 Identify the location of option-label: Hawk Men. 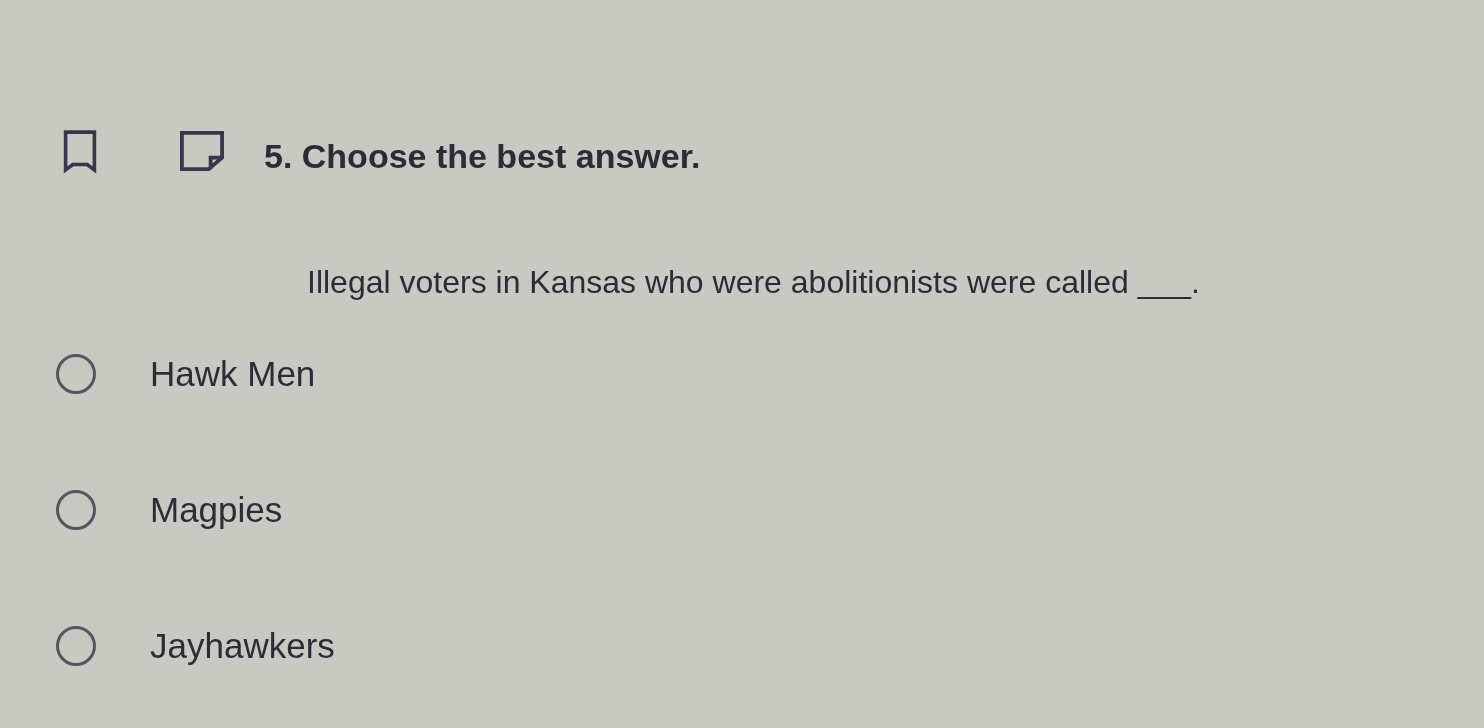
(233, 374).